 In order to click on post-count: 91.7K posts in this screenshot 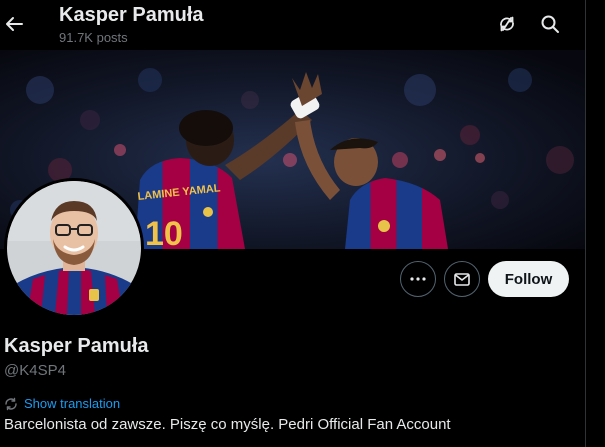, I will do `click(93, 37)`.